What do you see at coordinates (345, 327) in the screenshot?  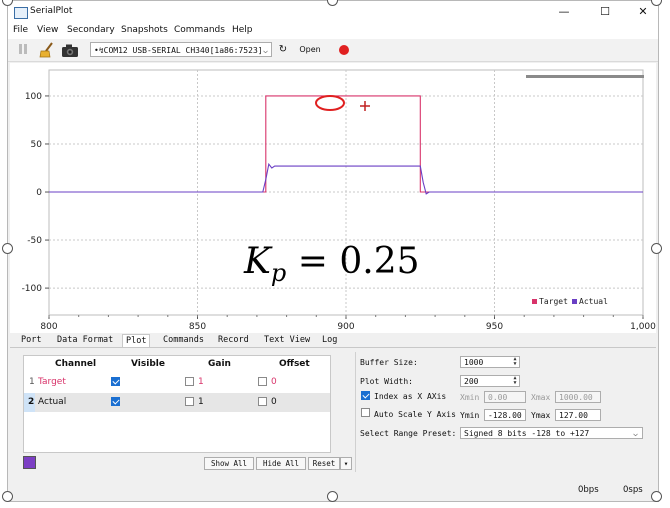 I see `x-tick-label: 900` at bounding box center [345, 327].